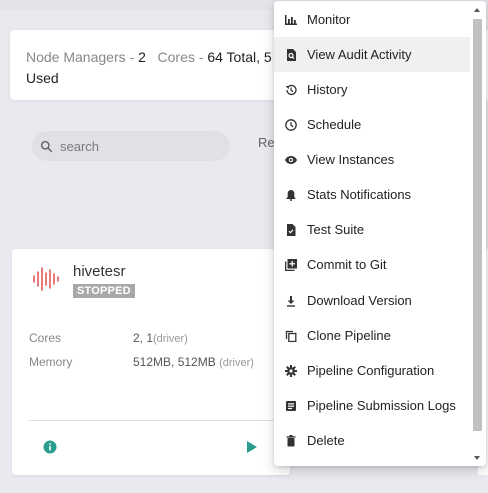 This screenshot has width=488, height=493. What do you see at coordinates (291, 229) in the screenshot?
I see `test-file-icon` at bounding box center [291, 229].